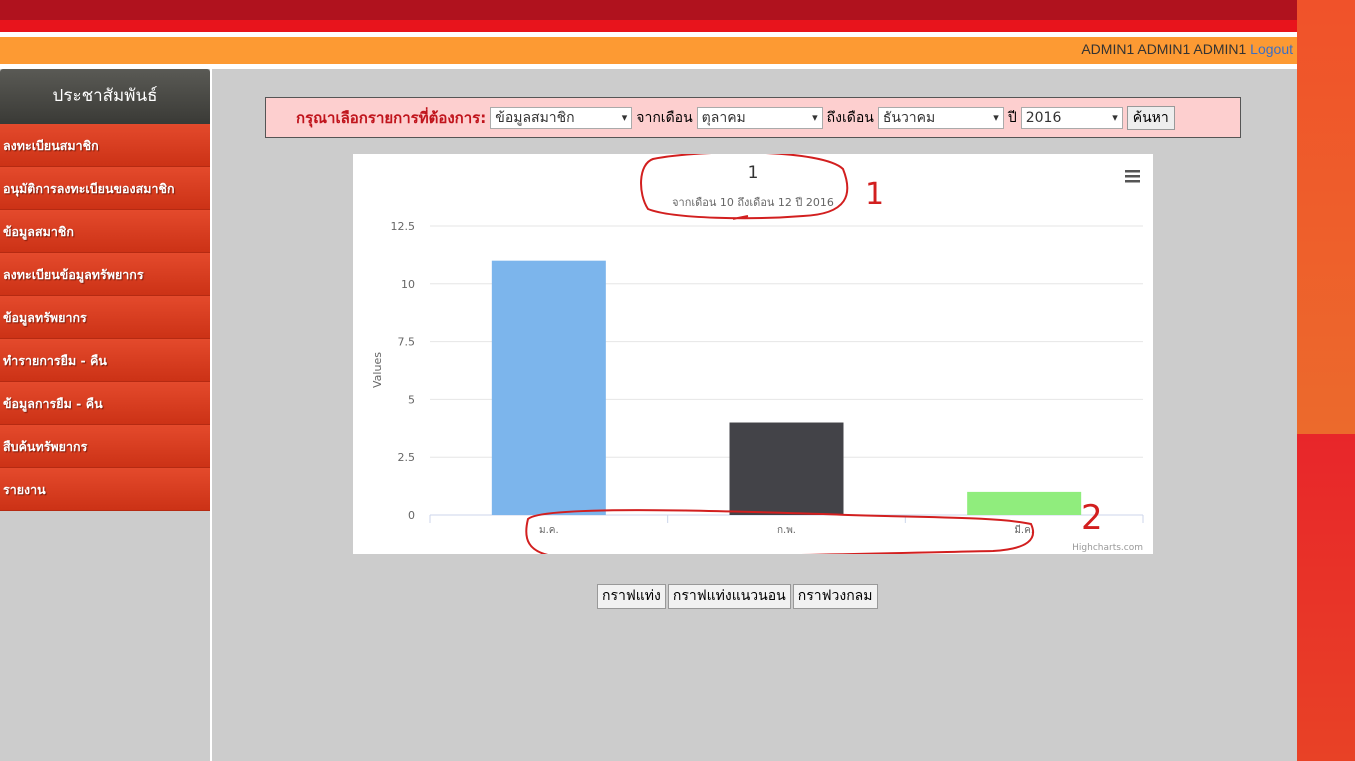 The width and height of the screenshot is (1355, 761). What do you see at coordinates (648, 50) in the screenshot?
I see `user-bar: ADMIN1 ADMIN1 ADMIN1 Logout` at bounding box center [648, 50].